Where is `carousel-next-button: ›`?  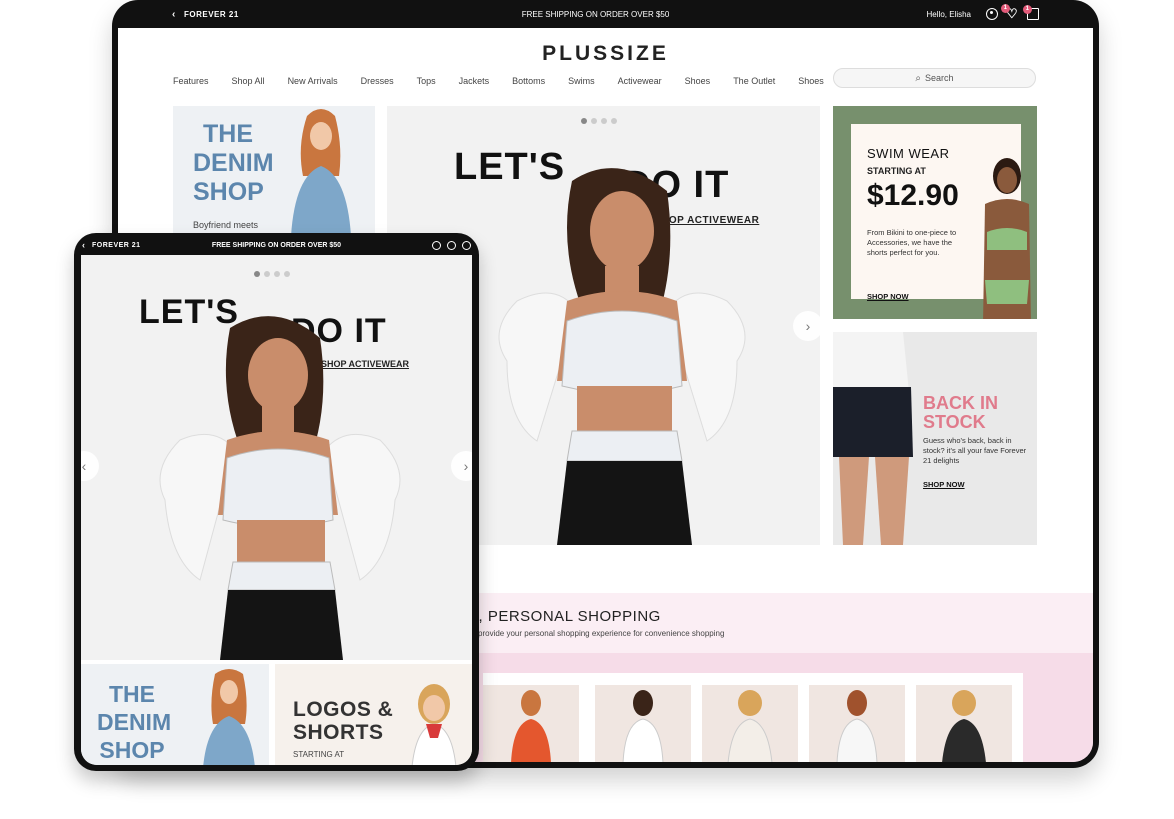 carousel-next-button: › is located at coordinates (806, 326).